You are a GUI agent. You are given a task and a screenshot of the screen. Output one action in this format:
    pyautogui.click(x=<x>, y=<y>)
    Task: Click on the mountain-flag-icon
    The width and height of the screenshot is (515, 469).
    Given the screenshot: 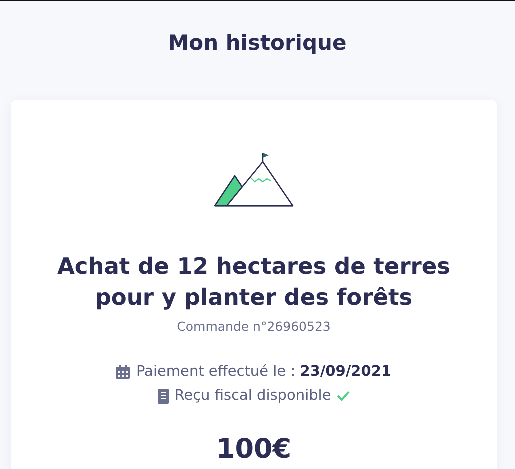 What is the action you would take?
    pyautogui.click(x=254, y=180)
    